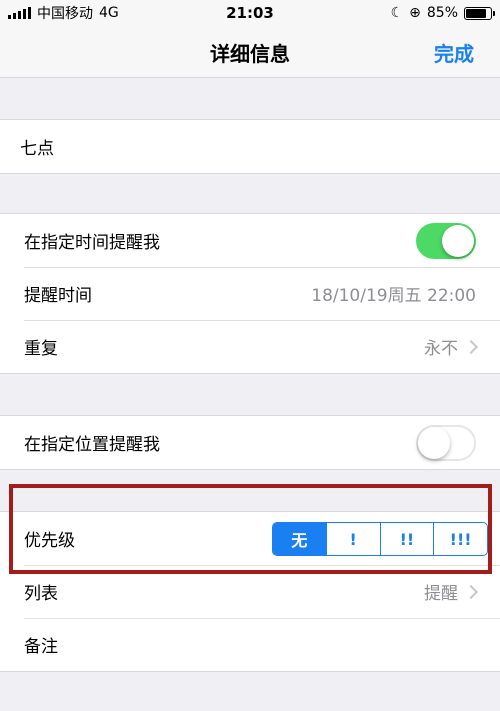 This screenshot has height=711, width=500. I want to click on orientation-lock-icon: ⊕, so click(415, 13).